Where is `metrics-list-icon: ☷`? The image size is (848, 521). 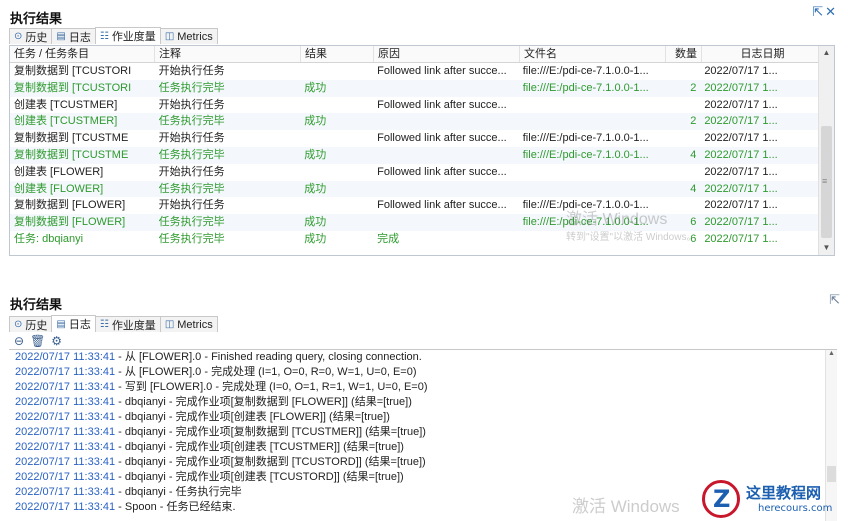 metrics-list-icon: ☷ is located at coordinates (104, 36).